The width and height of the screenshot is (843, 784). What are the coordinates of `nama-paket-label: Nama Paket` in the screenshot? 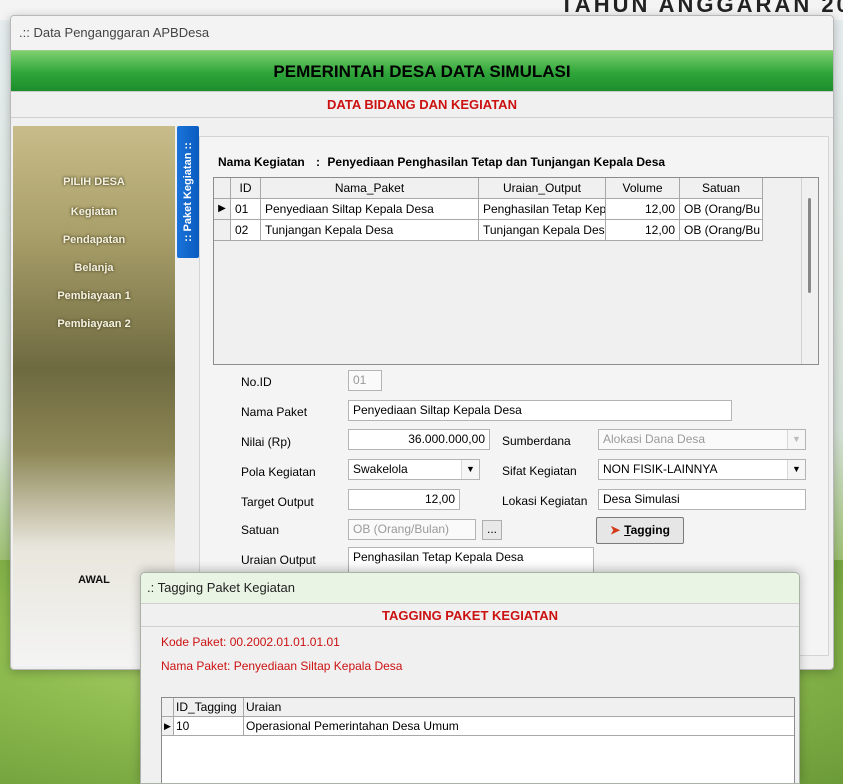 It's located at (274, 412).